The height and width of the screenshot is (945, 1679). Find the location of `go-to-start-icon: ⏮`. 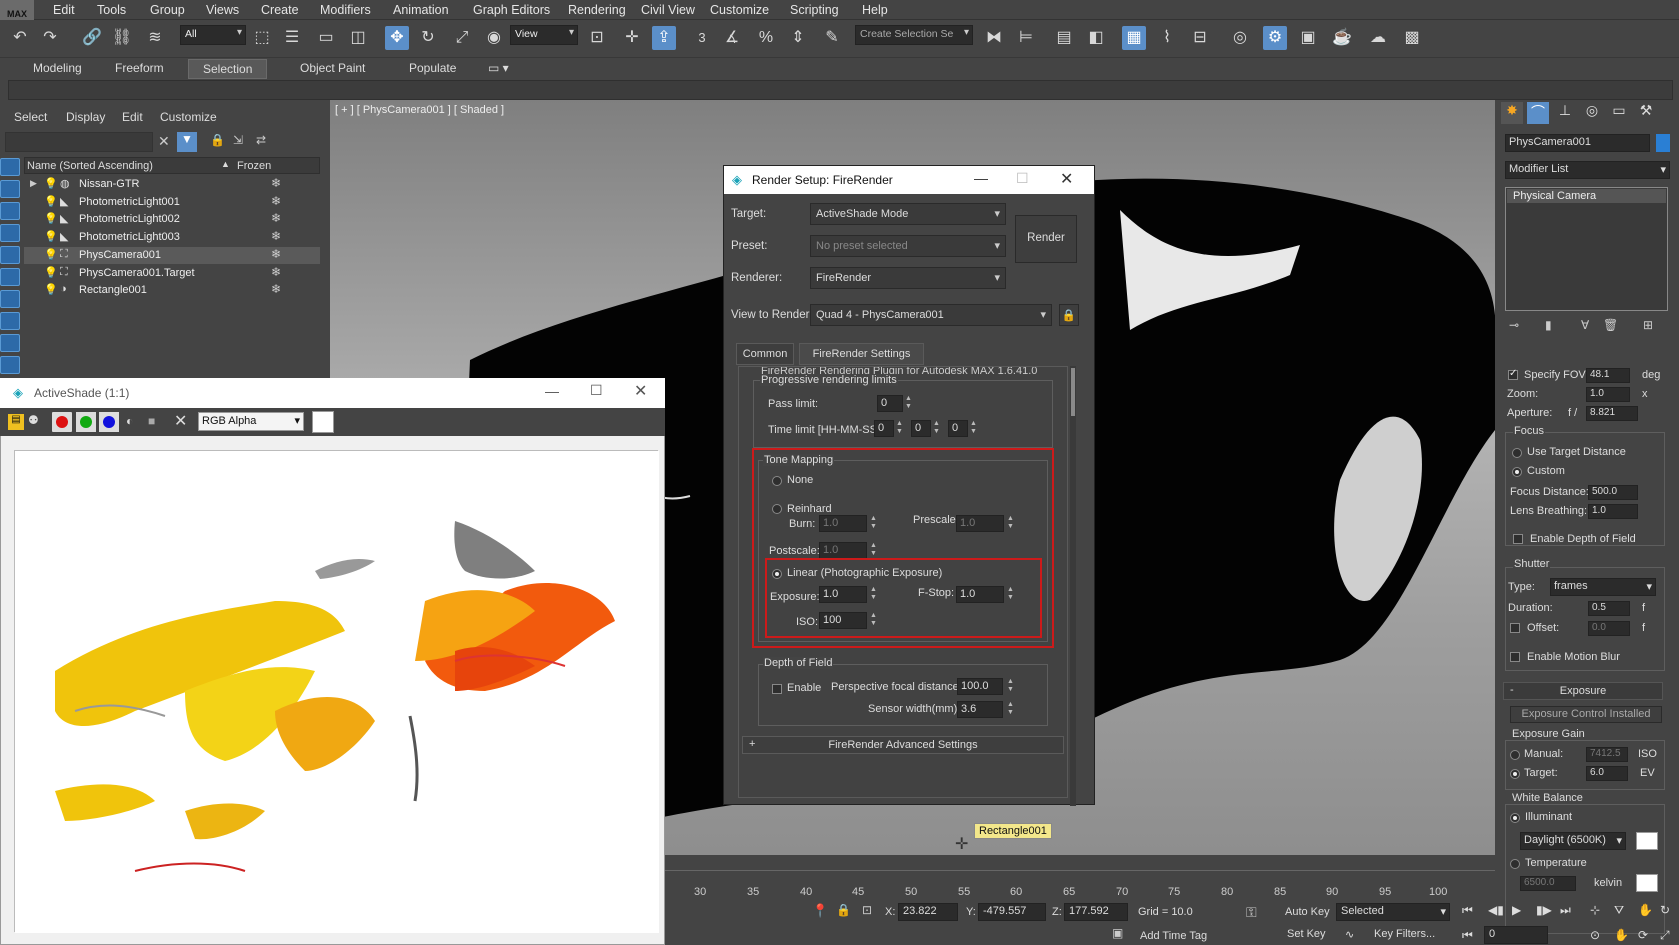

go-to-start-icon: ⏮ is located at coordinates (1467, 910).